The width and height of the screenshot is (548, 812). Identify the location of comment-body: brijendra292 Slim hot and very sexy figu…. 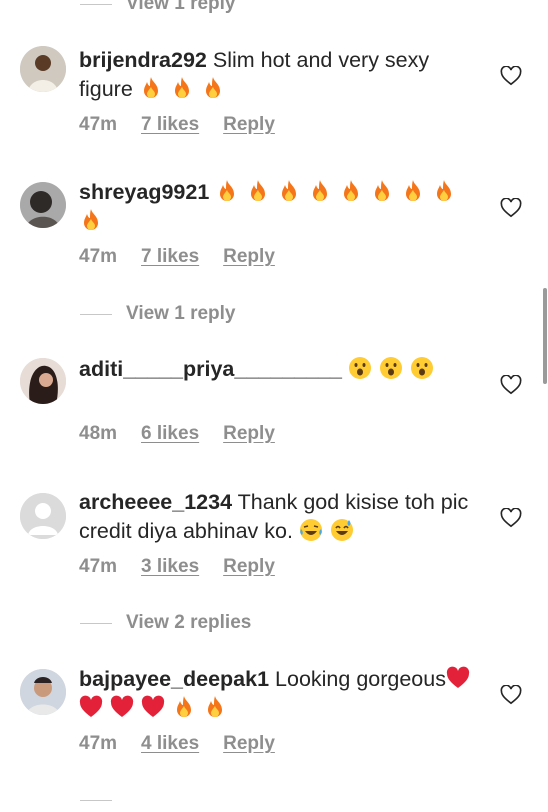
(279, 75).